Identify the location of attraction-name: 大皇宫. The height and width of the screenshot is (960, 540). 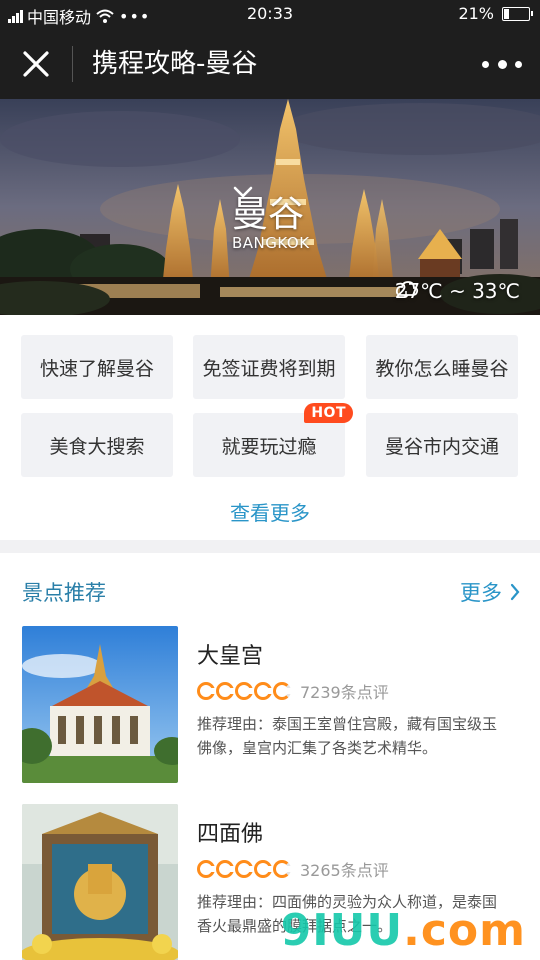
(230, 656).